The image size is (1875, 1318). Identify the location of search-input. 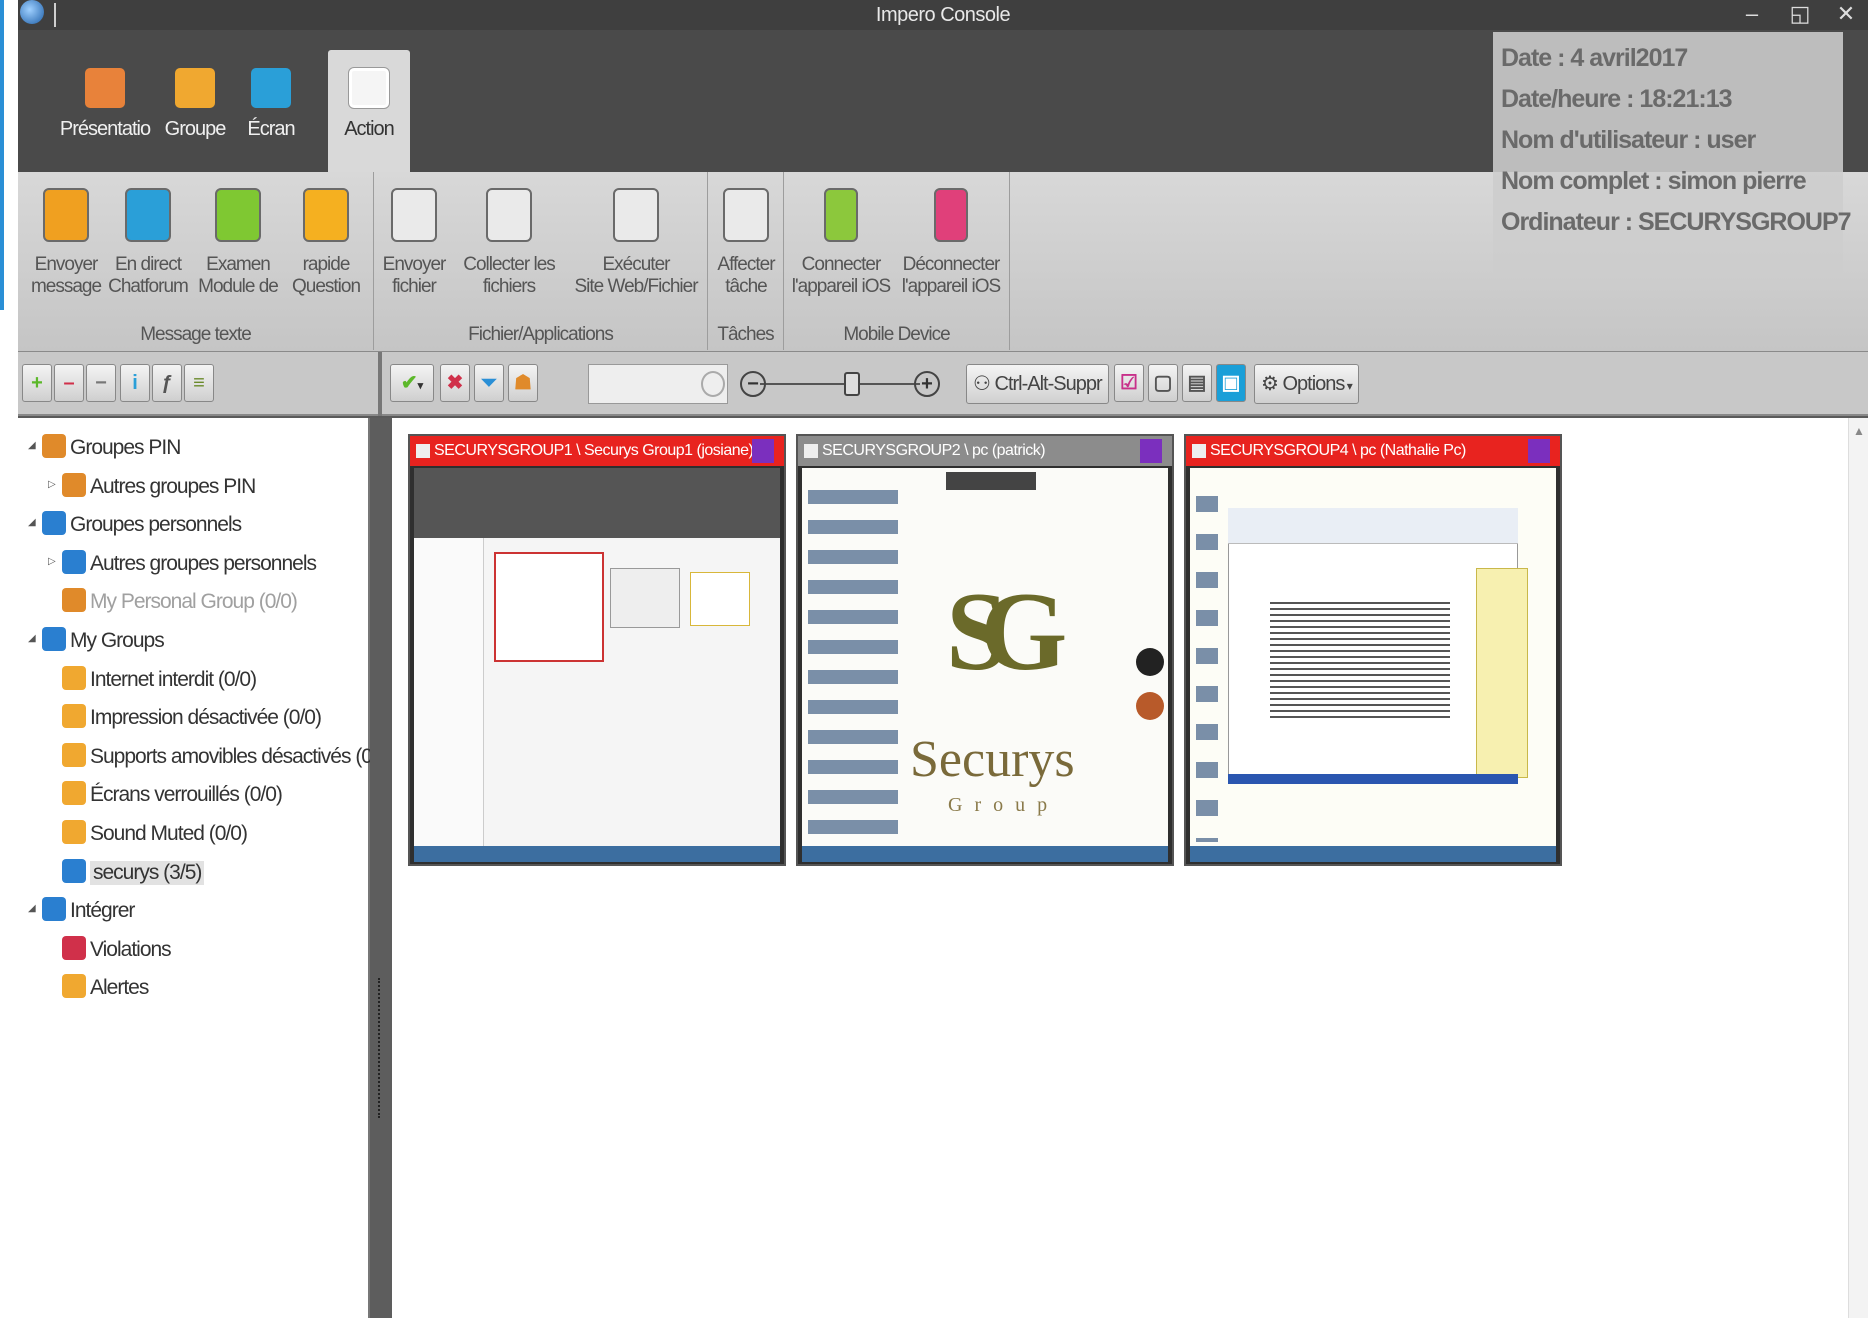
(658, 384).